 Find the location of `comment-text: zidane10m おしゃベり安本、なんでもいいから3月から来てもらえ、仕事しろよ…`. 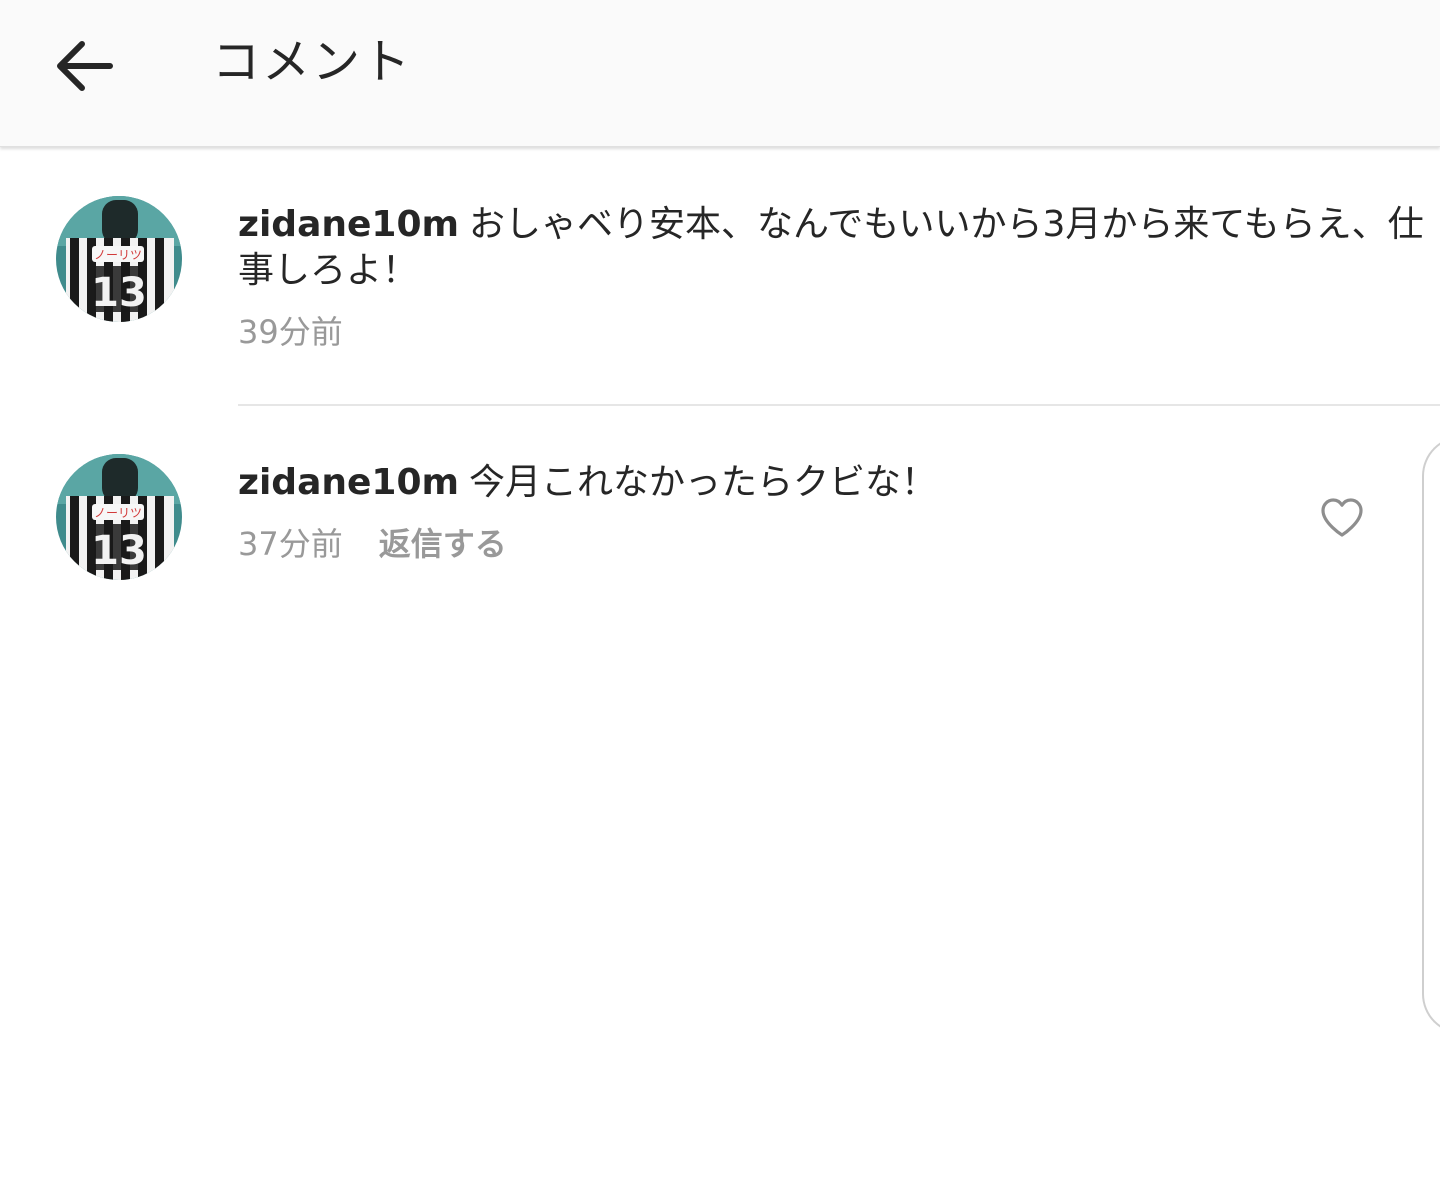

comment-text: zidane10m おしゃベり安本、なんでもいいから3月から来てもらえ、仕事しろよ… is located at coordinates (833, 248).